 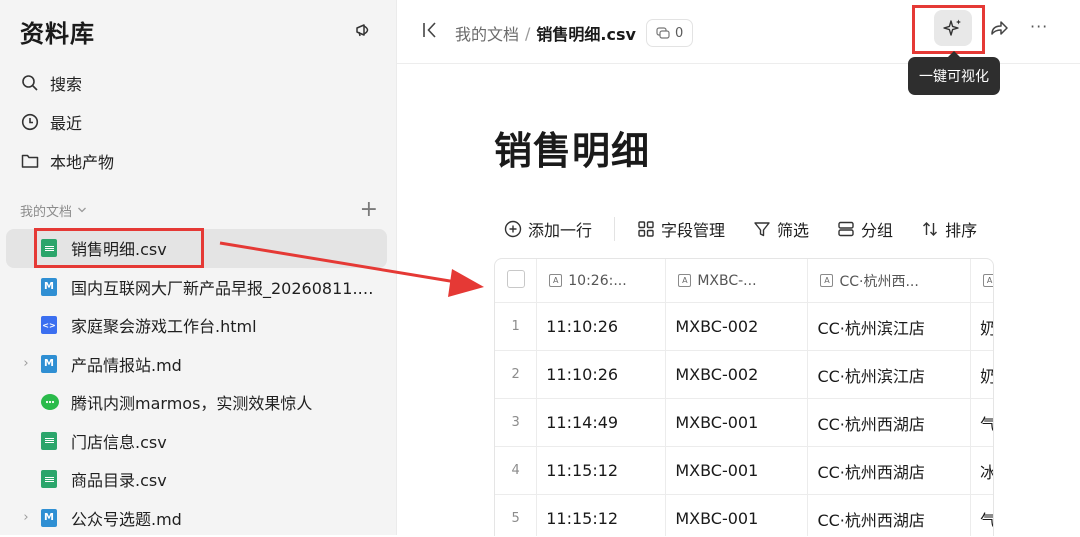 What do you see at coordinates (740, 229) in the screenshot?
I see `table-toolbar: 添加一行 字段管理 筛选 分组 排序` at bounding box center [740, 229].